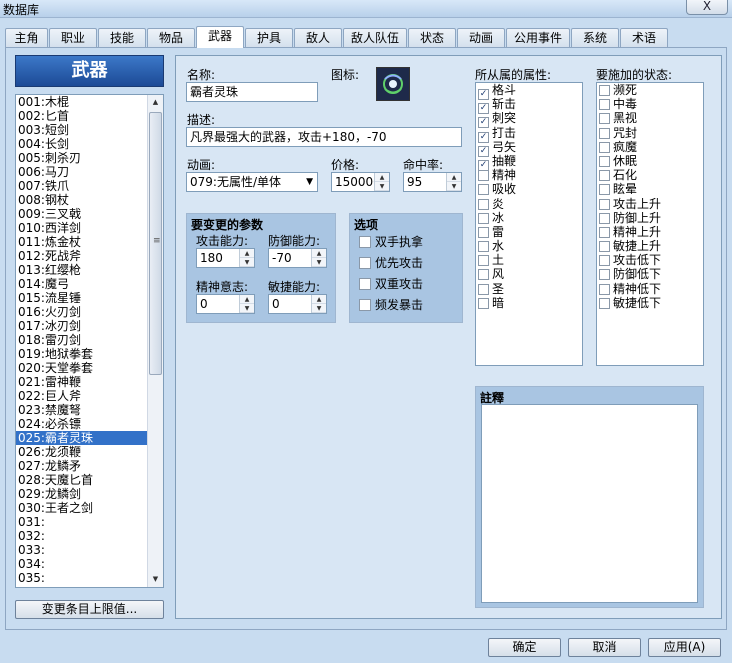  Describe the element at coordinates (375, 37) in the screenshot. I see `tab-7: 敌人队伍` at that location.